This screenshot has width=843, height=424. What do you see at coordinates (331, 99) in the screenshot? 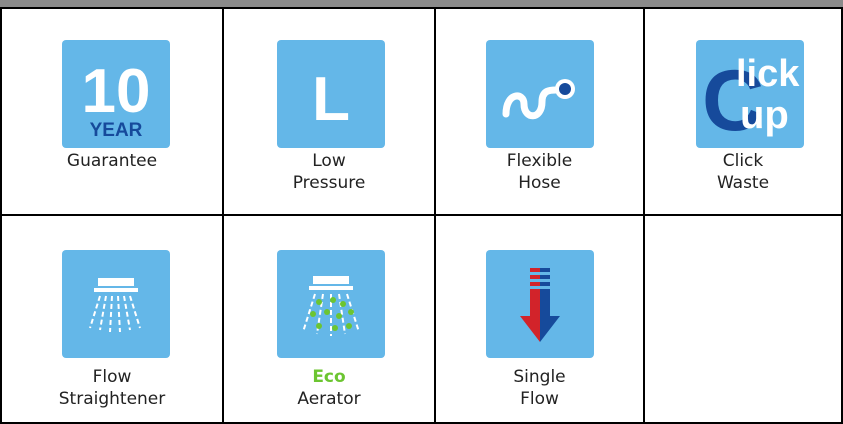
I see `tile-big-text: L` at bounding box center [331, 99].